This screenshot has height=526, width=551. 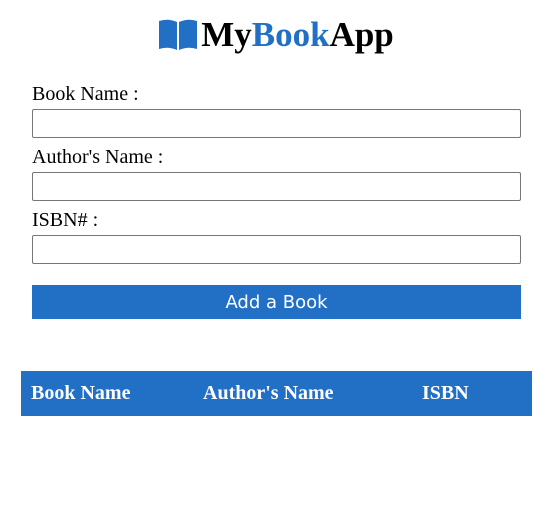 I want to click on app-header: MyBookApp, so click(x=275, y=34).